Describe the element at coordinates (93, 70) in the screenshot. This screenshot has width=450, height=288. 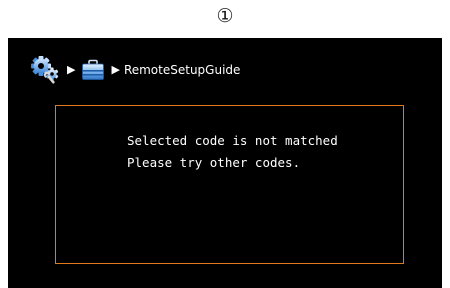
I see `toolbox-icon` at that location.